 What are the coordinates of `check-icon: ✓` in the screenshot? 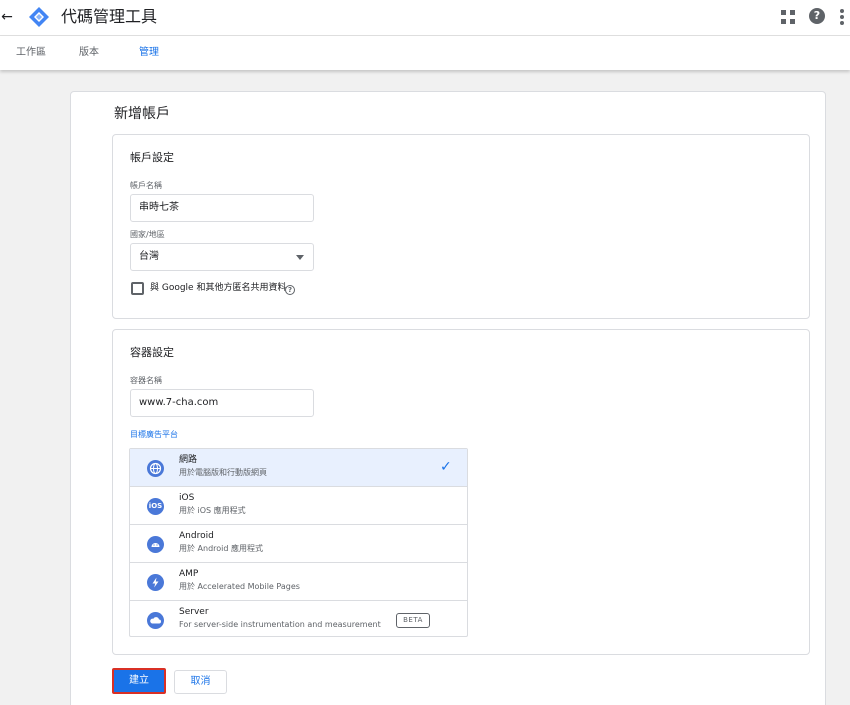 It's located at (446, 467).